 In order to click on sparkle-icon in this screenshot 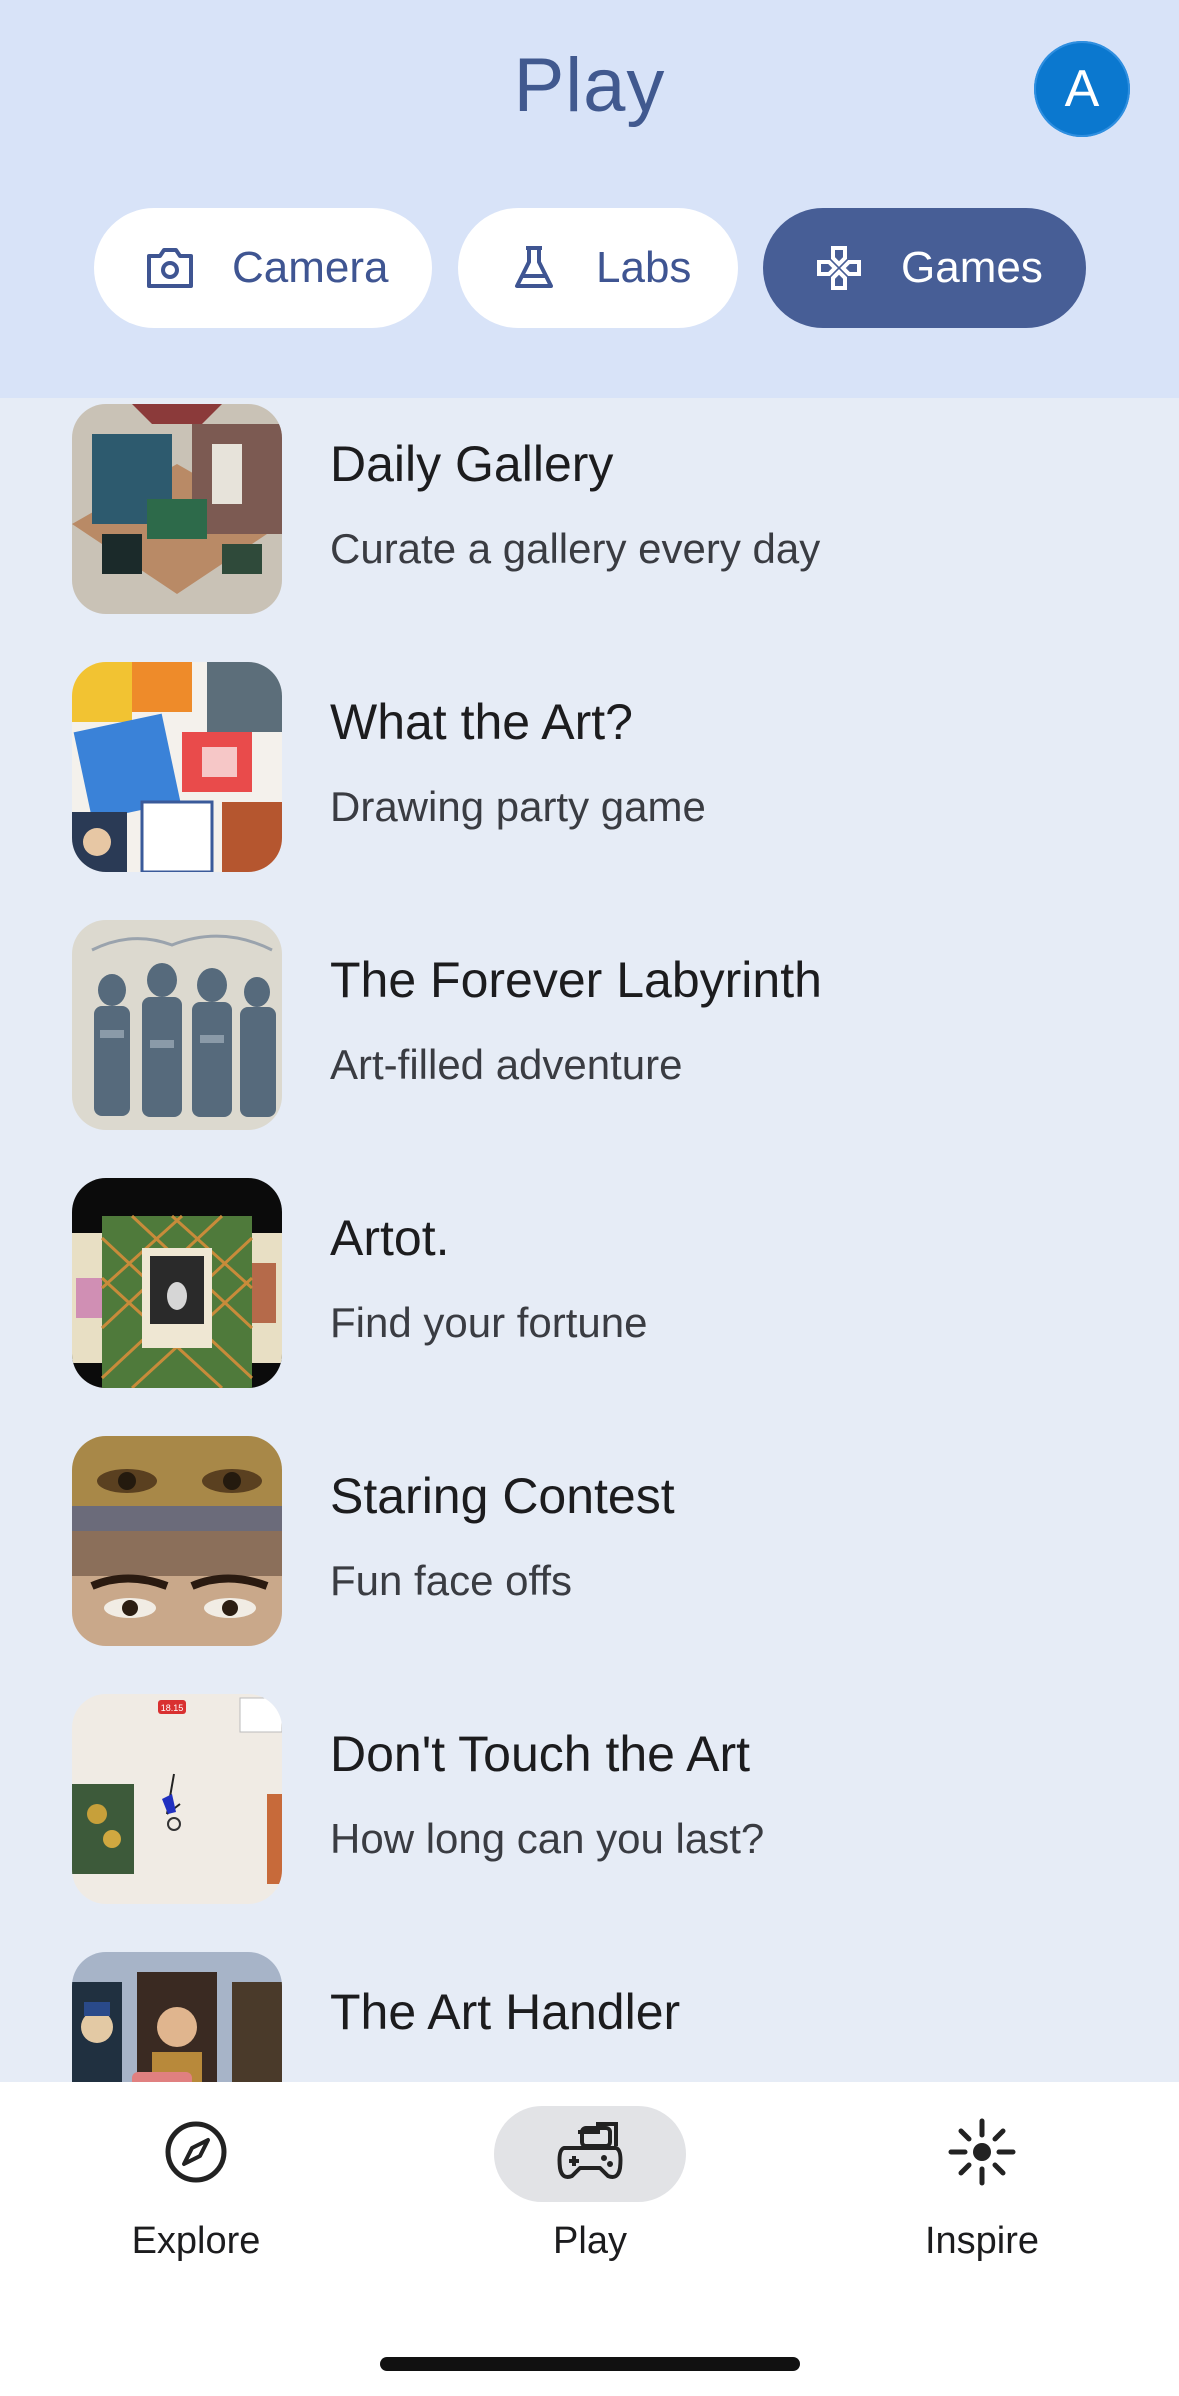, I will do `click(982, 2154)`.